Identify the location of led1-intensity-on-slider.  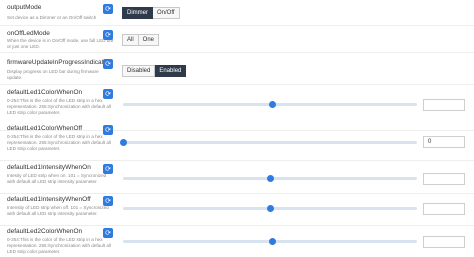
(270, 178).